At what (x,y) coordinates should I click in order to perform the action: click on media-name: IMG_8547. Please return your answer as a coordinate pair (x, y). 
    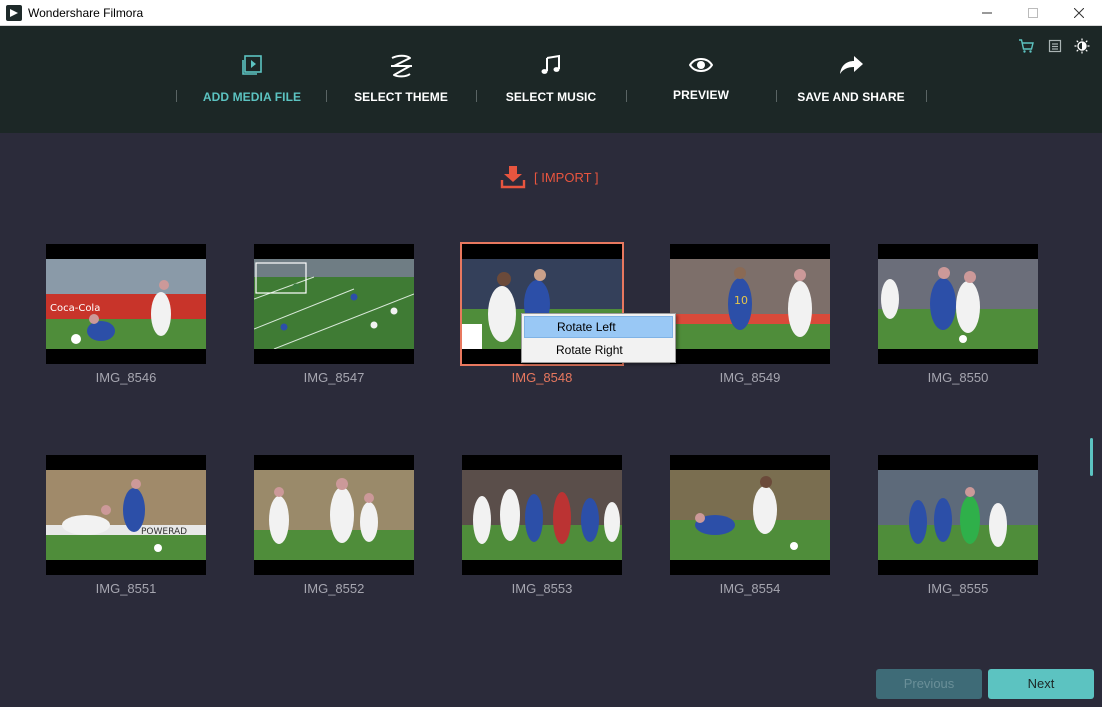
    Looking at the image, I should click on (334, 377).